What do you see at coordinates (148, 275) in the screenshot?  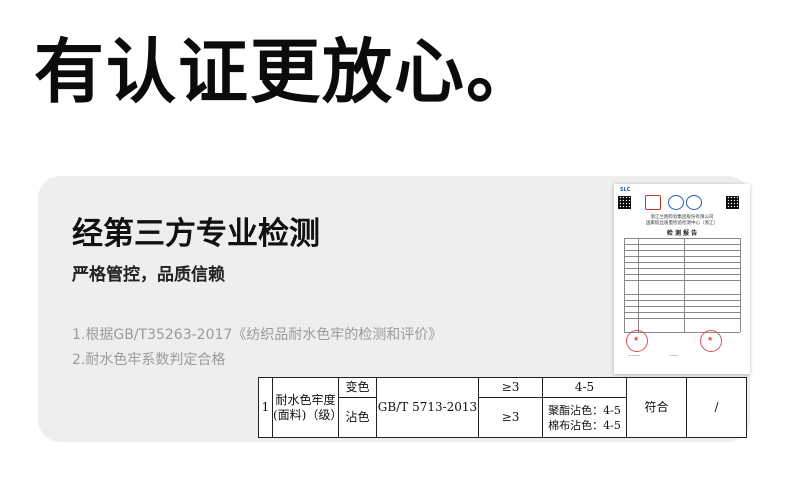 I see `card-subtitle: 严格管控，品质信赖` at bounding box center [148, 275].